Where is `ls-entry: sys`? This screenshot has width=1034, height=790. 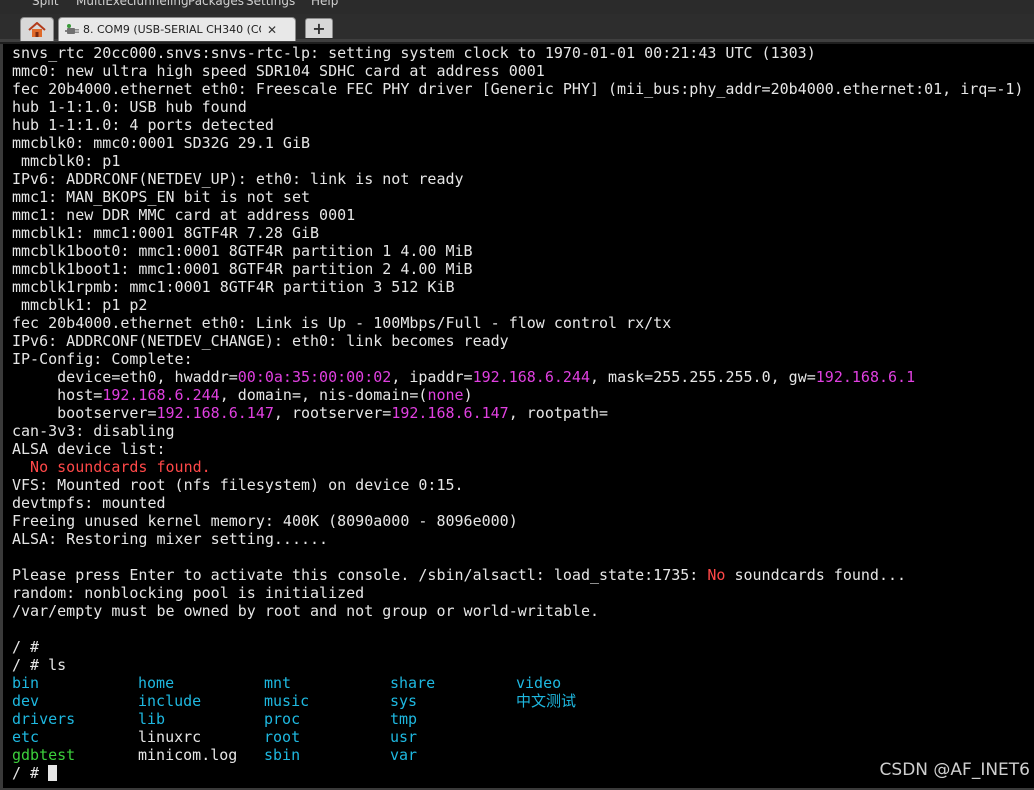
ls-entry: sys is located at coordinates (404, 701).